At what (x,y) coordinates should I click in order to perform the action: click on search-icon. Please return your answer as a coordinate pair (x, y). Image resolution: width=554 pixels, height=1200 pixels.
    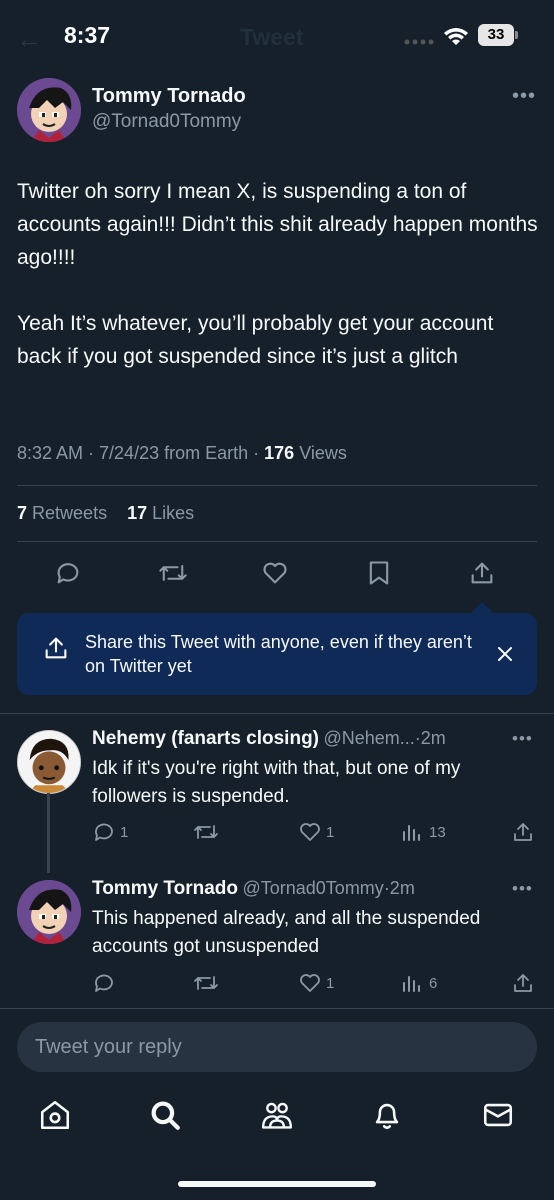
    Looking at the image, I should click on (165, 1115).